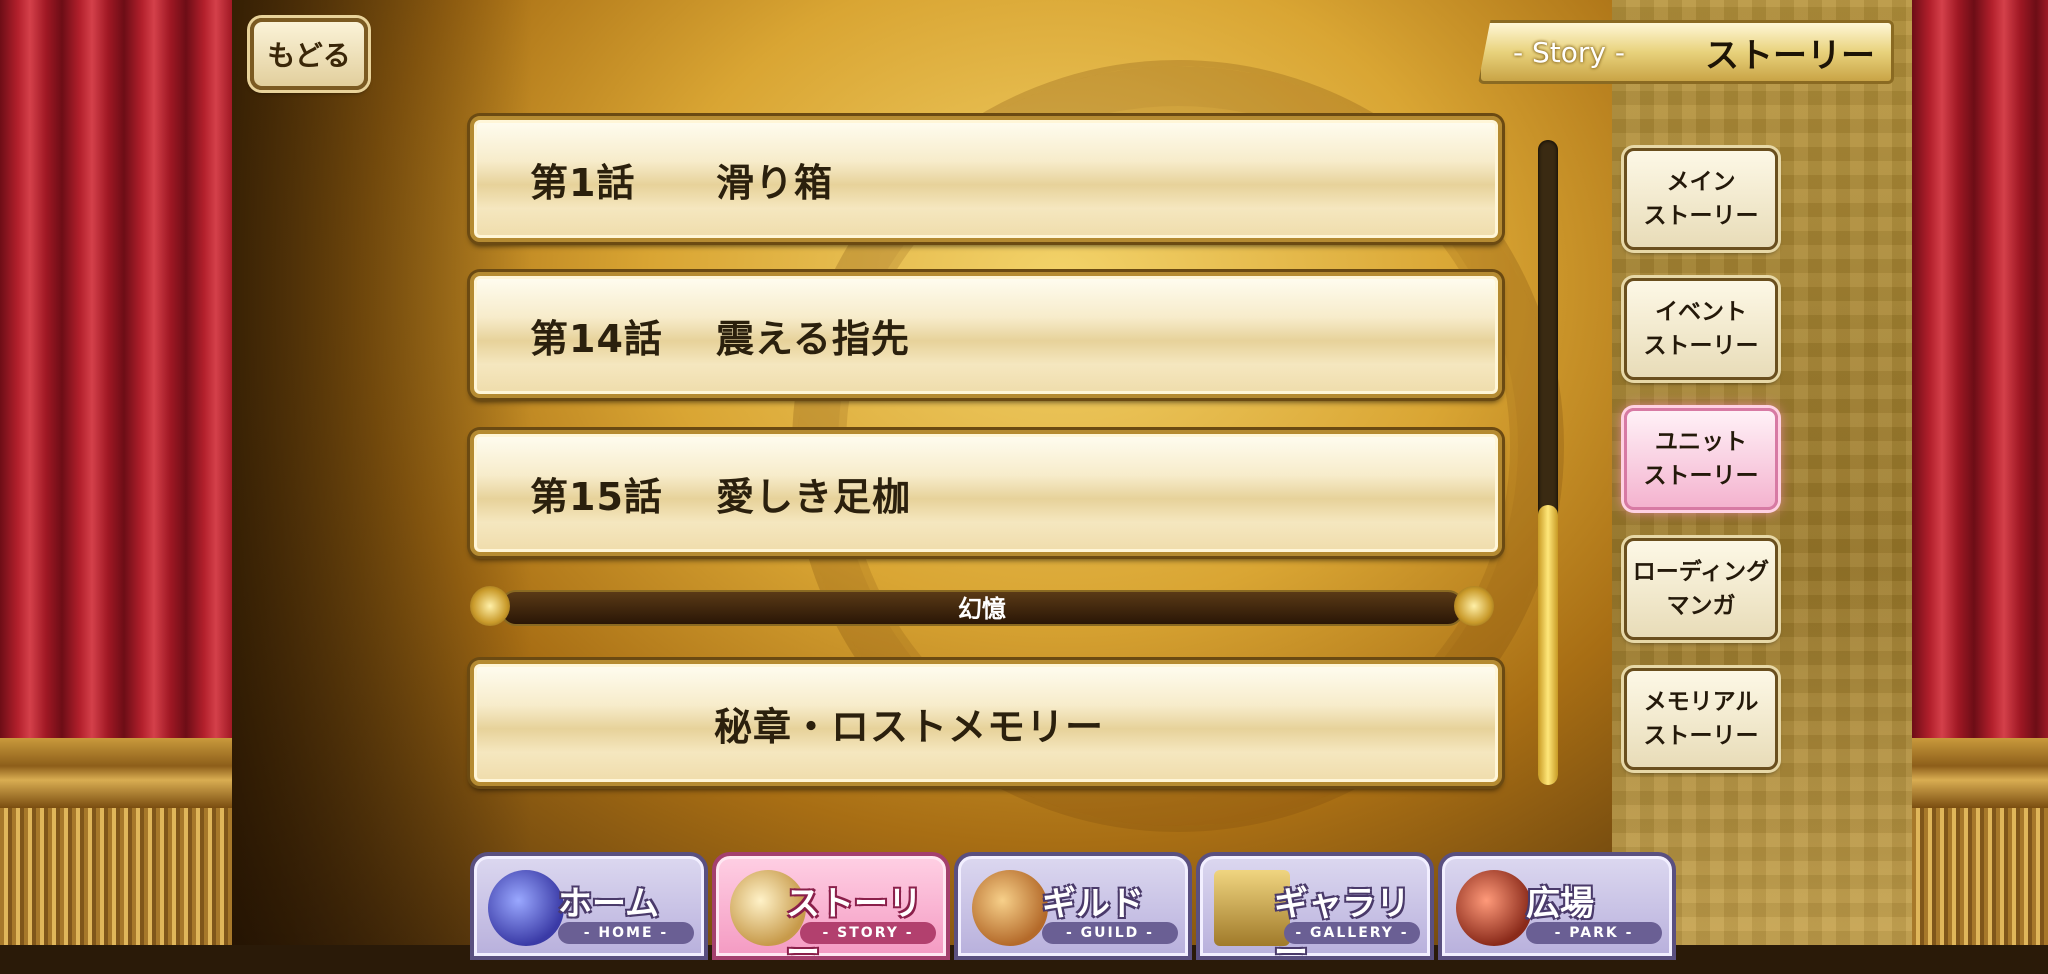 The height and width of the screenshot is (974, 2048). What do you see at coordinates (1980, 773) in the screenshot?
I see `right-valance` at bounding box center [1980, 773].